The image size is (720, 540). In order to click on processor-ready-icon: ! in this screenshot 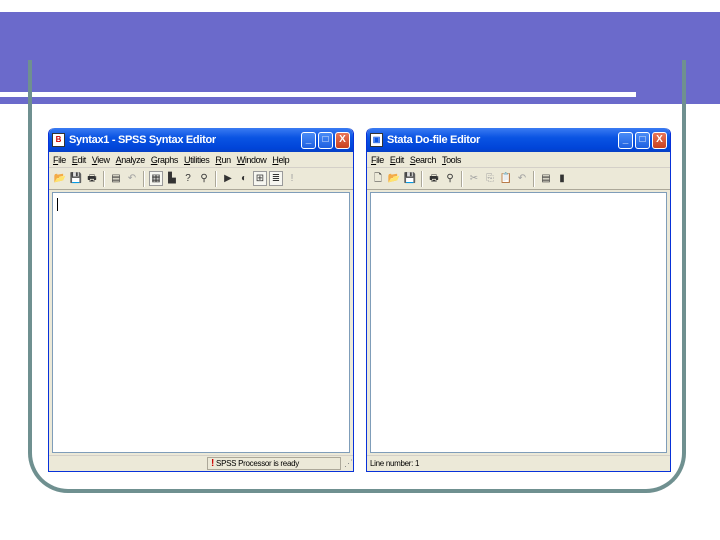, I will do `click(213, 463)`.